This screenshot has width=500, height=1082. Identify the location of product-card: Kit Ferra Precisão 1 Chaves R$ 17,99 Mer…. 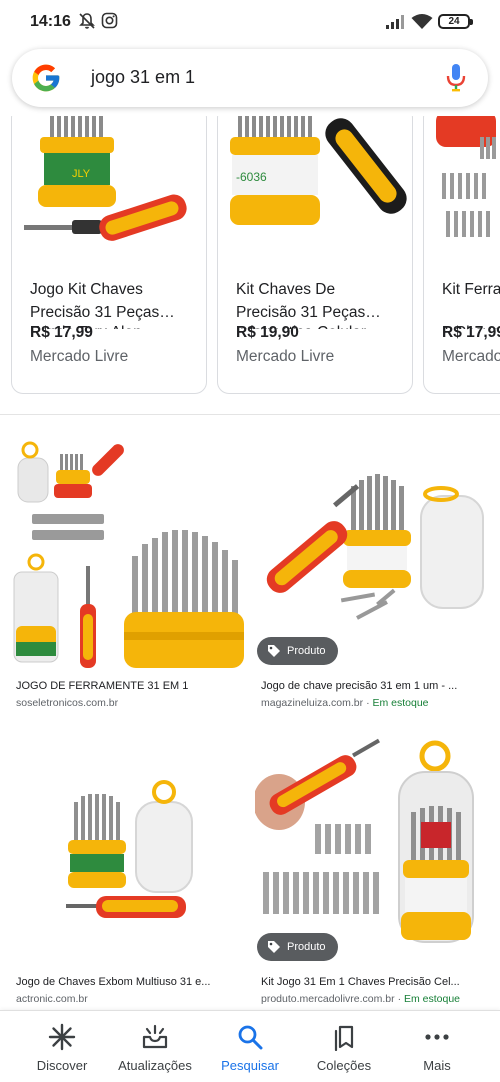
(461, 255).